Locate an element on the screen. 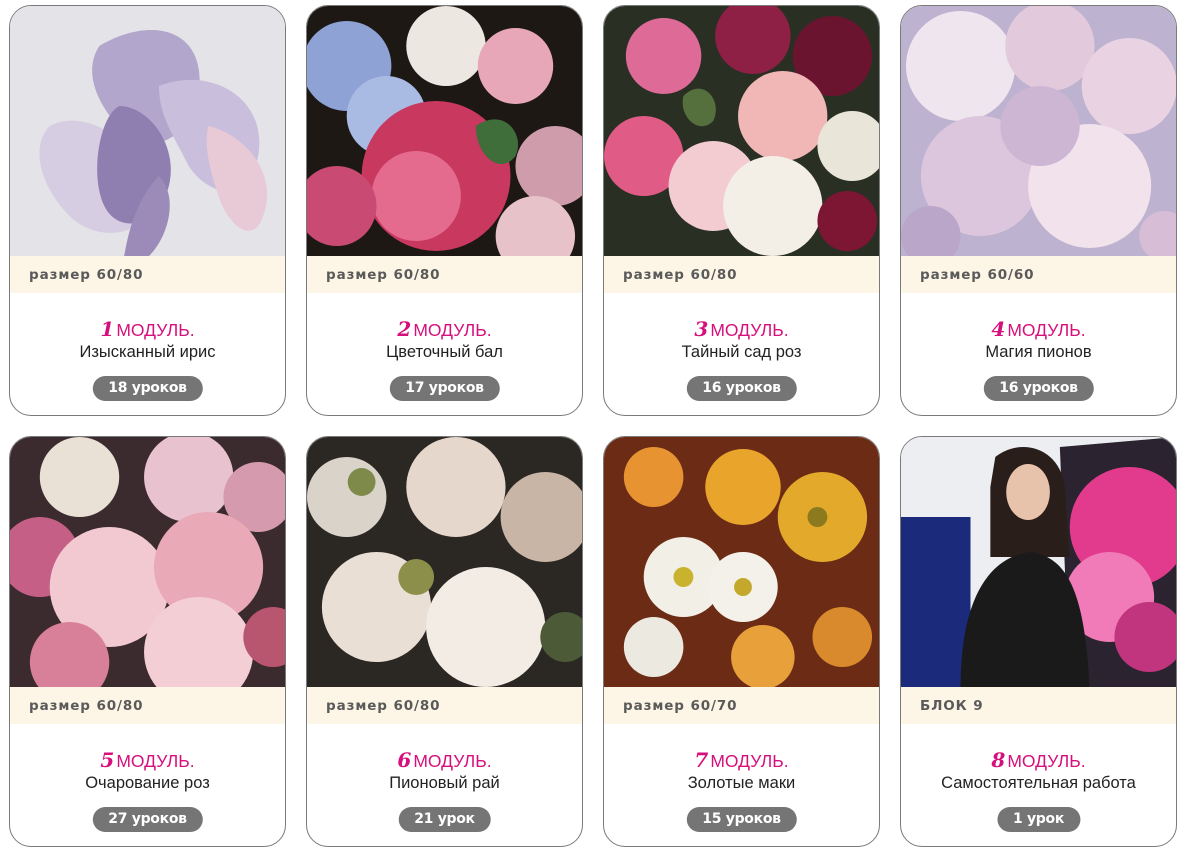  module-heading: 8 МОДУЛЬ. is located at coordinates (1038, 761).